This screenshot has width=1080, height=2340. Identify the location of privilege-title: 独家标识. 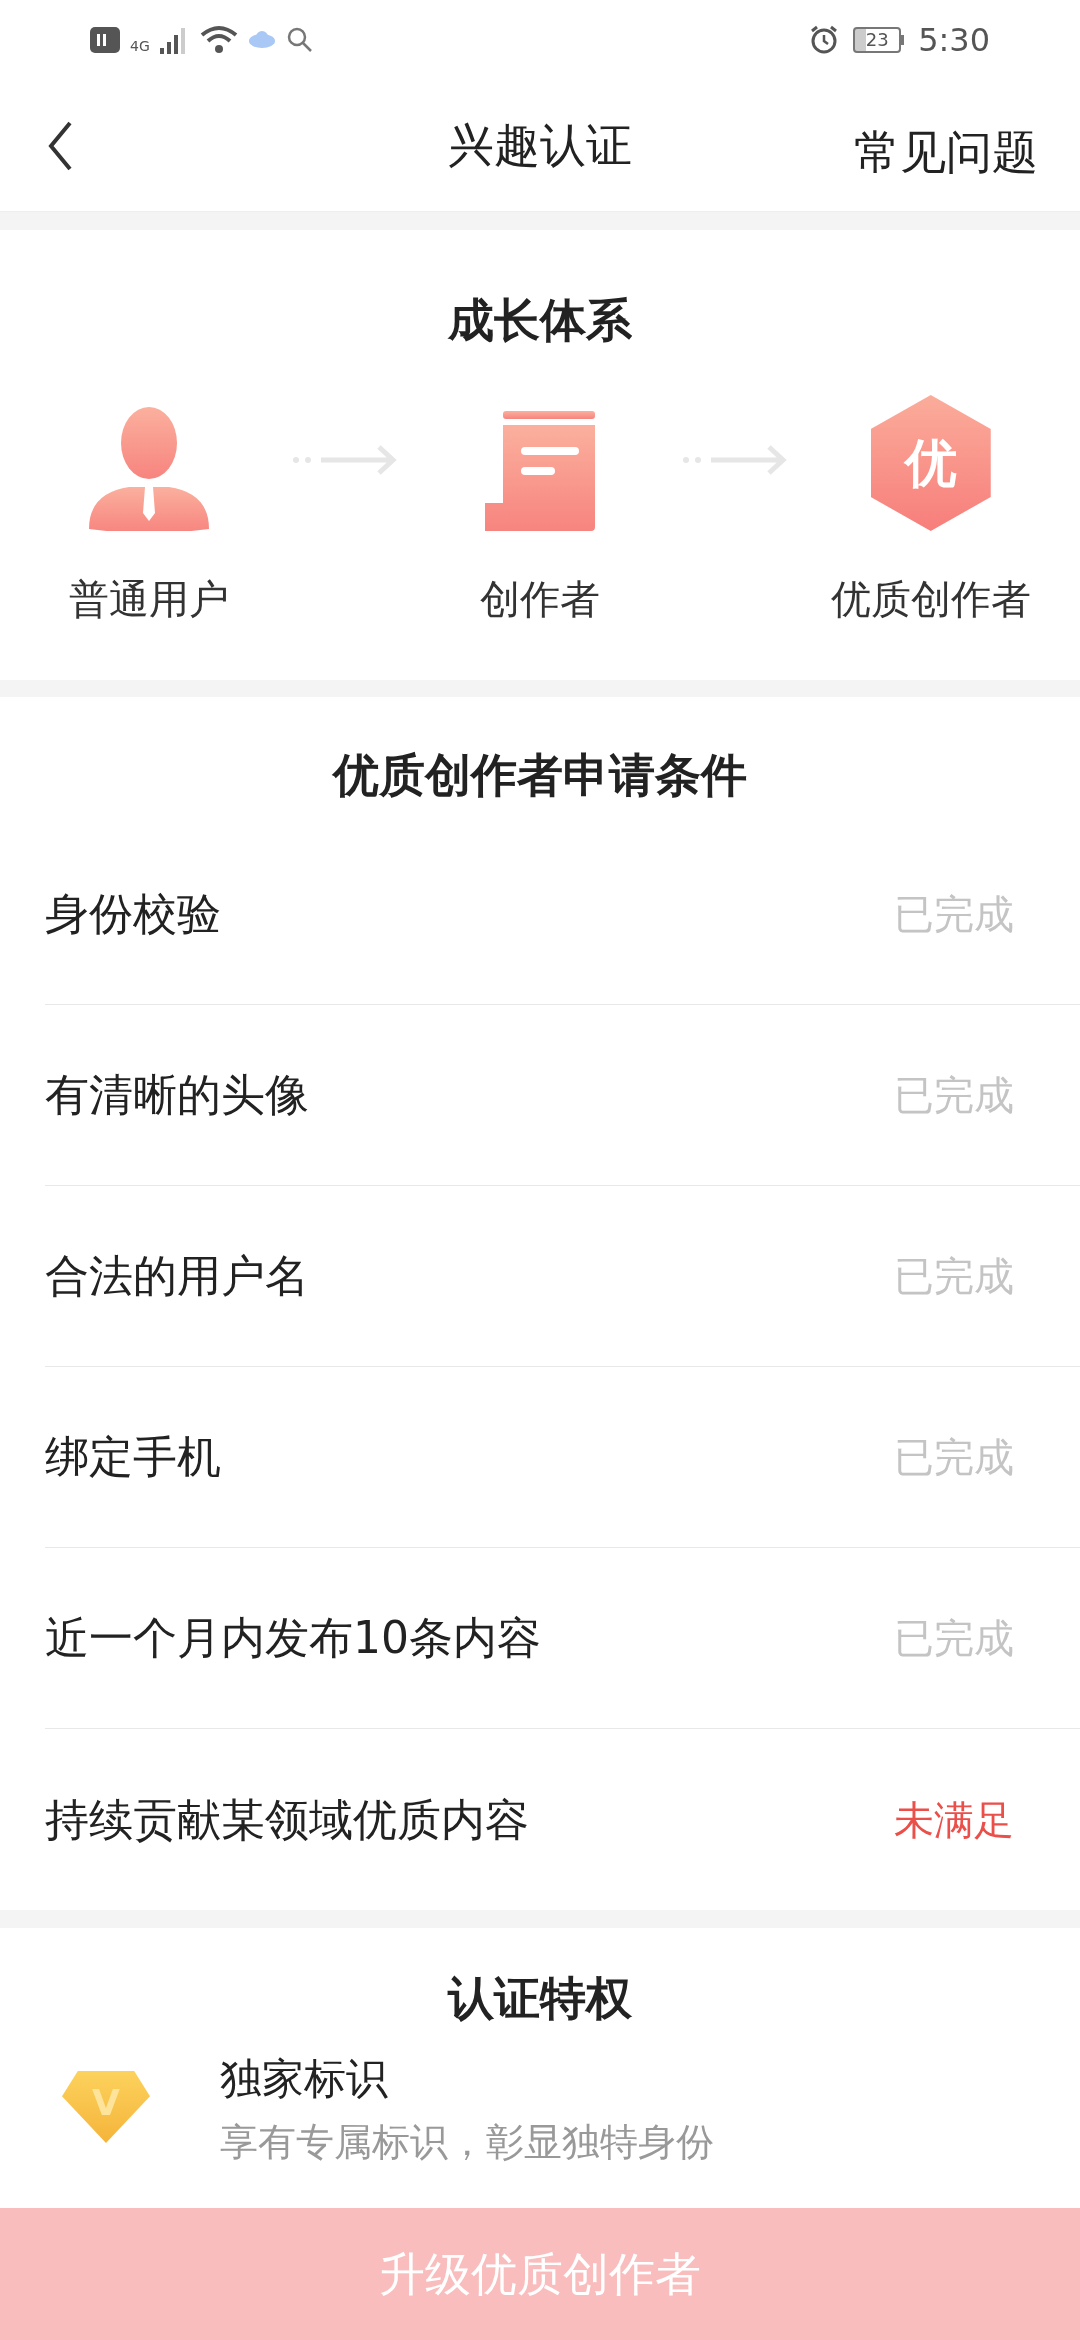
(304, 2079).